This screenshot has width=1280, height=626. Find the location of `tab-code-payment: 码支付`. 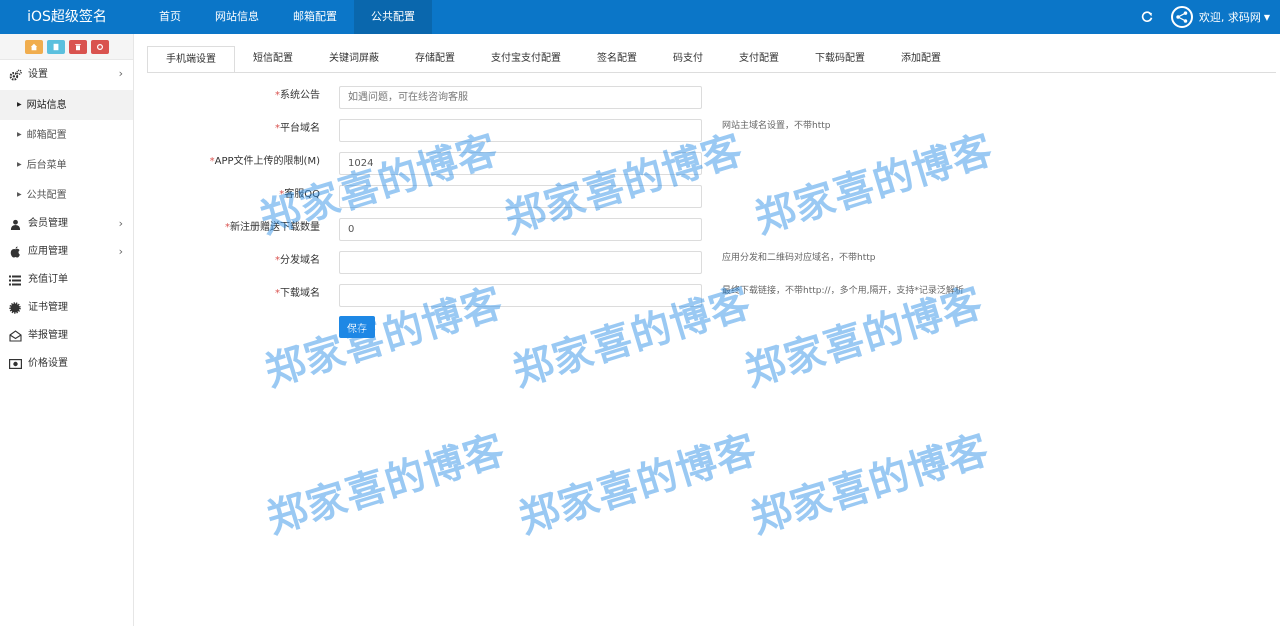

tab-code-payment: 码支付 is located at coordinates (688, 59).